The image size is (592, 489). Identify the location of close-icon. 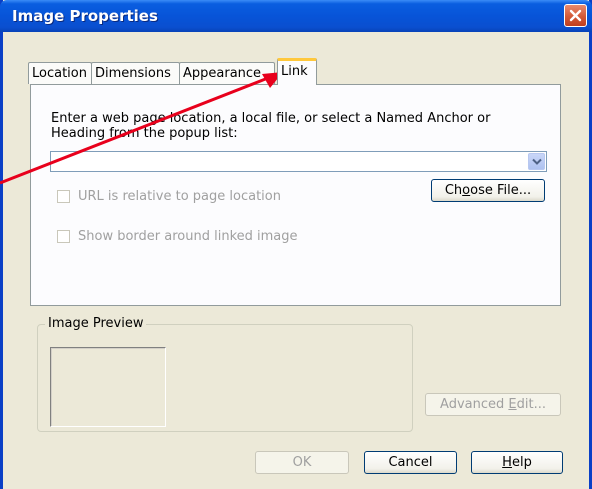
(575, 15).